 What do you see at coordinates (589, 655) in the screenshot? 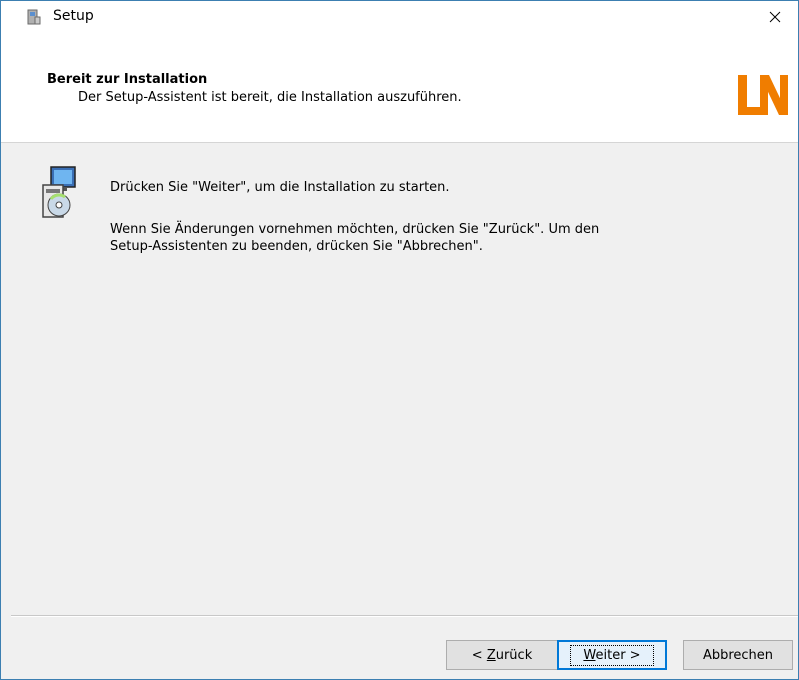
I see `next-button-accel: W` at bounding box center [589, 655].